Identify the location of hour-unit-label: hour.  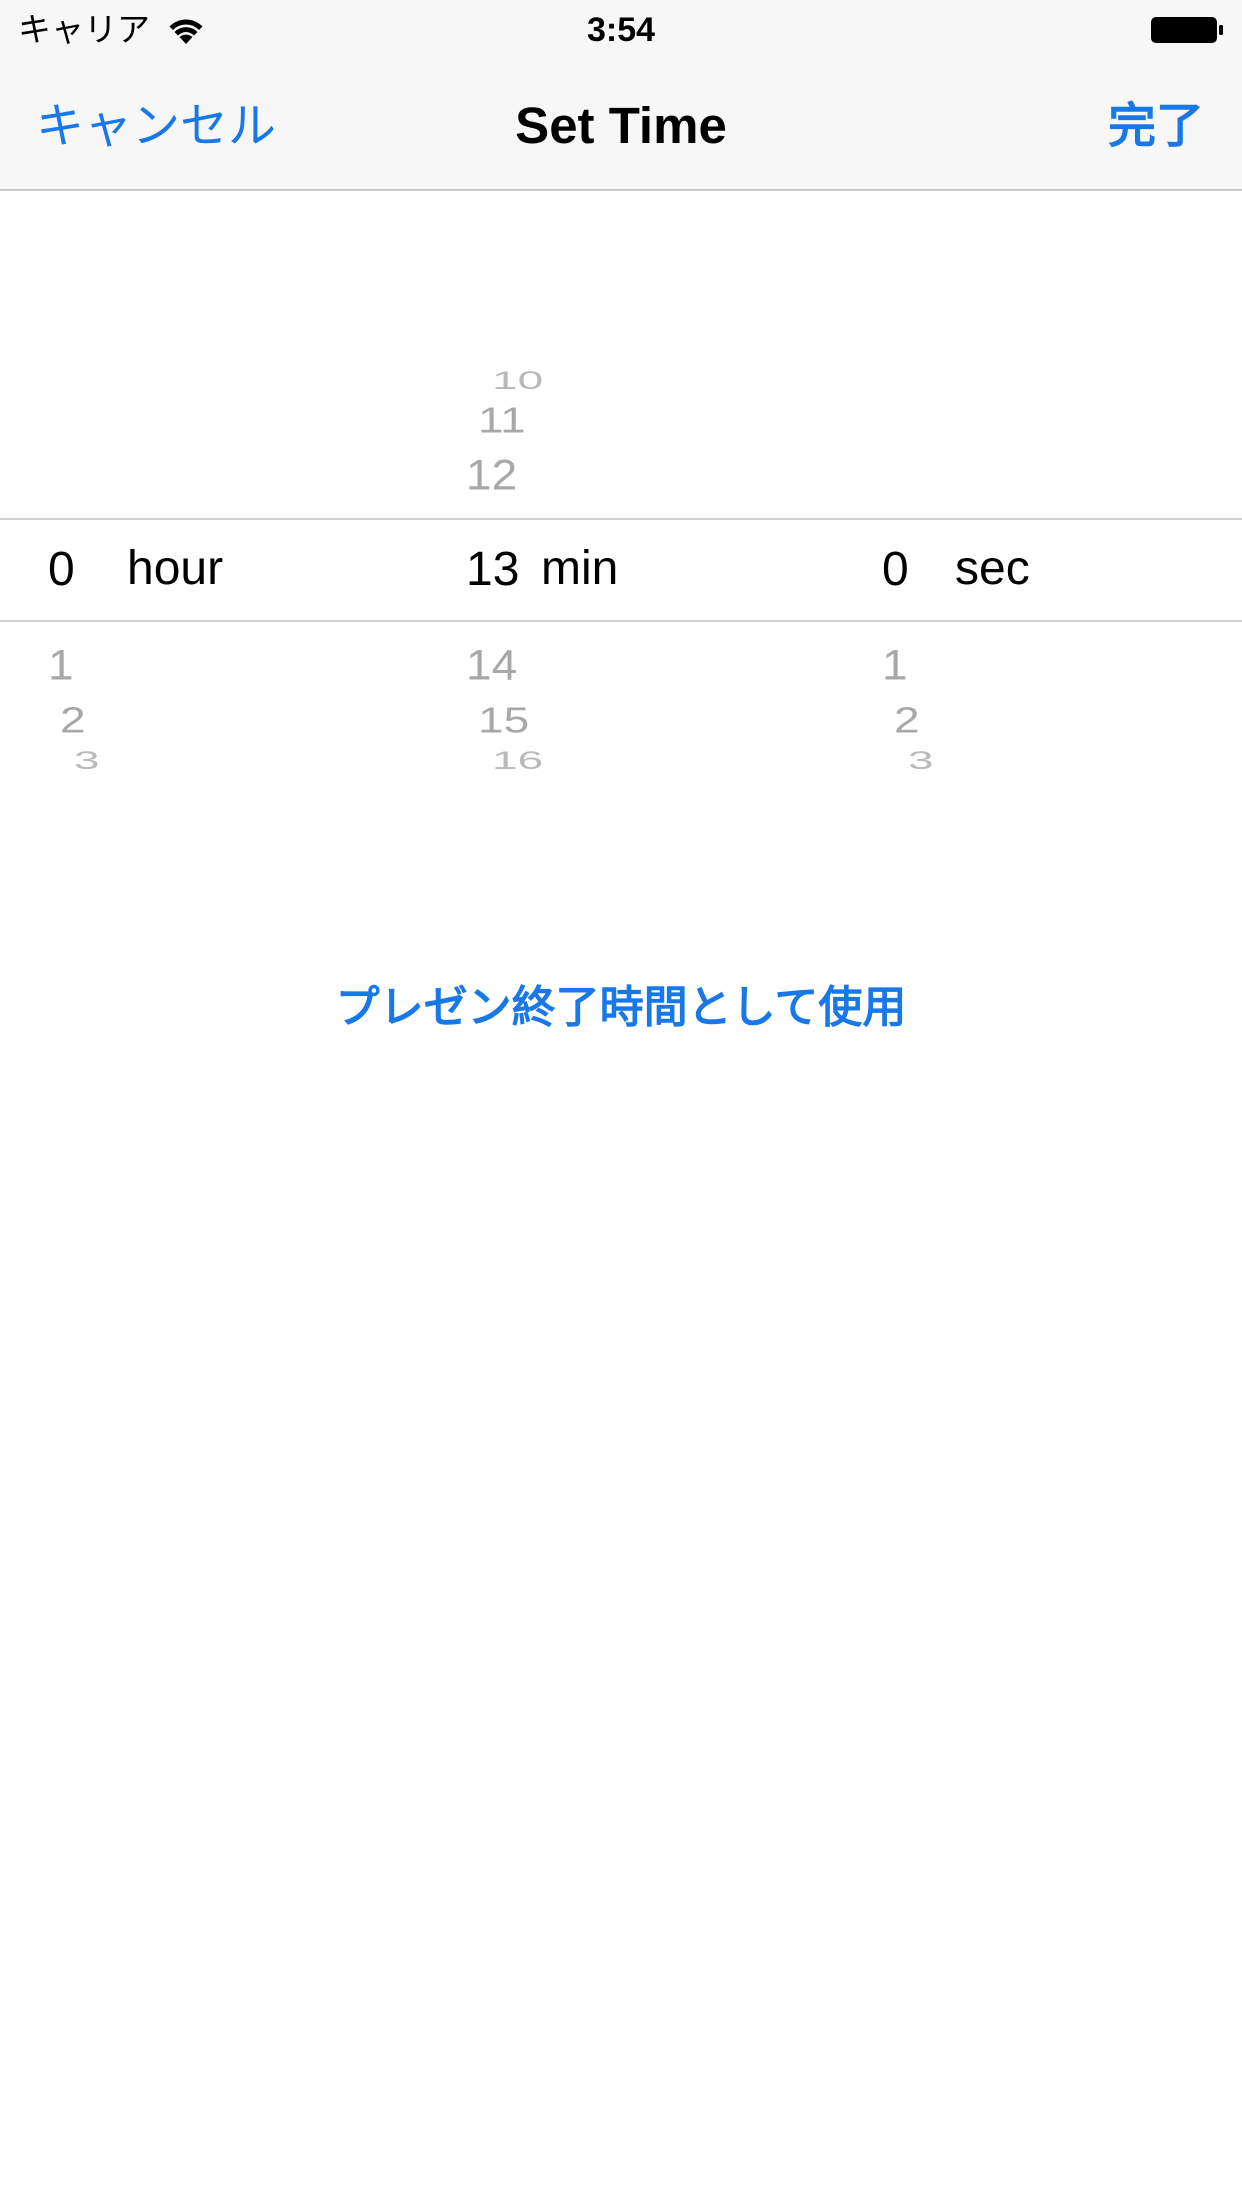
(175, 568).